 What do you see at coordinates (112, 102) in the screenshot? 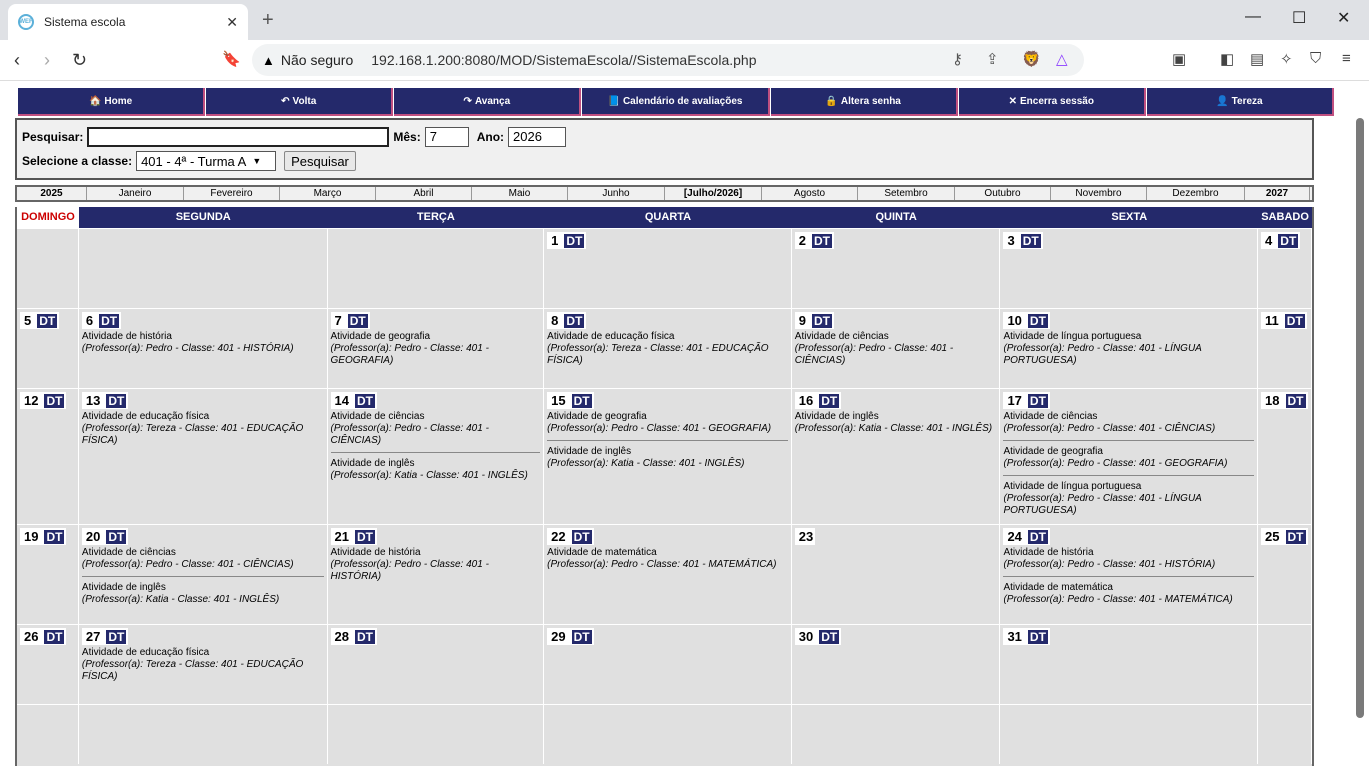
I see `menu-item-0: 🏠 Home` at bounding box center [112, 102].